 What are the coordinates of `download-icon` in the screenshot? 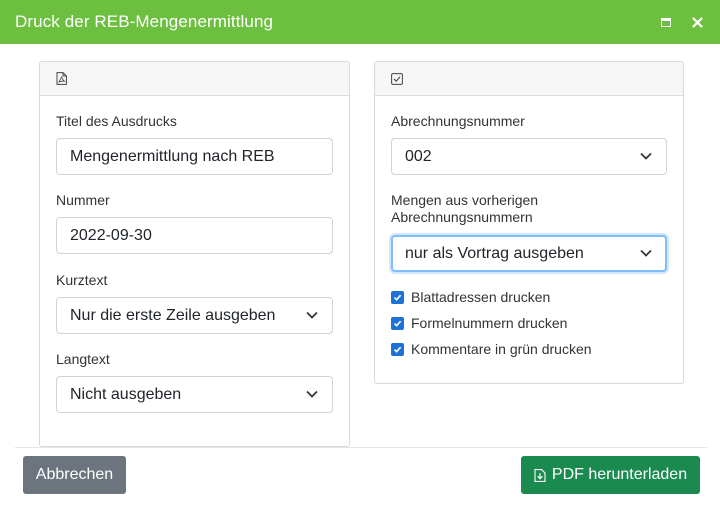 It's located at (540, 475).